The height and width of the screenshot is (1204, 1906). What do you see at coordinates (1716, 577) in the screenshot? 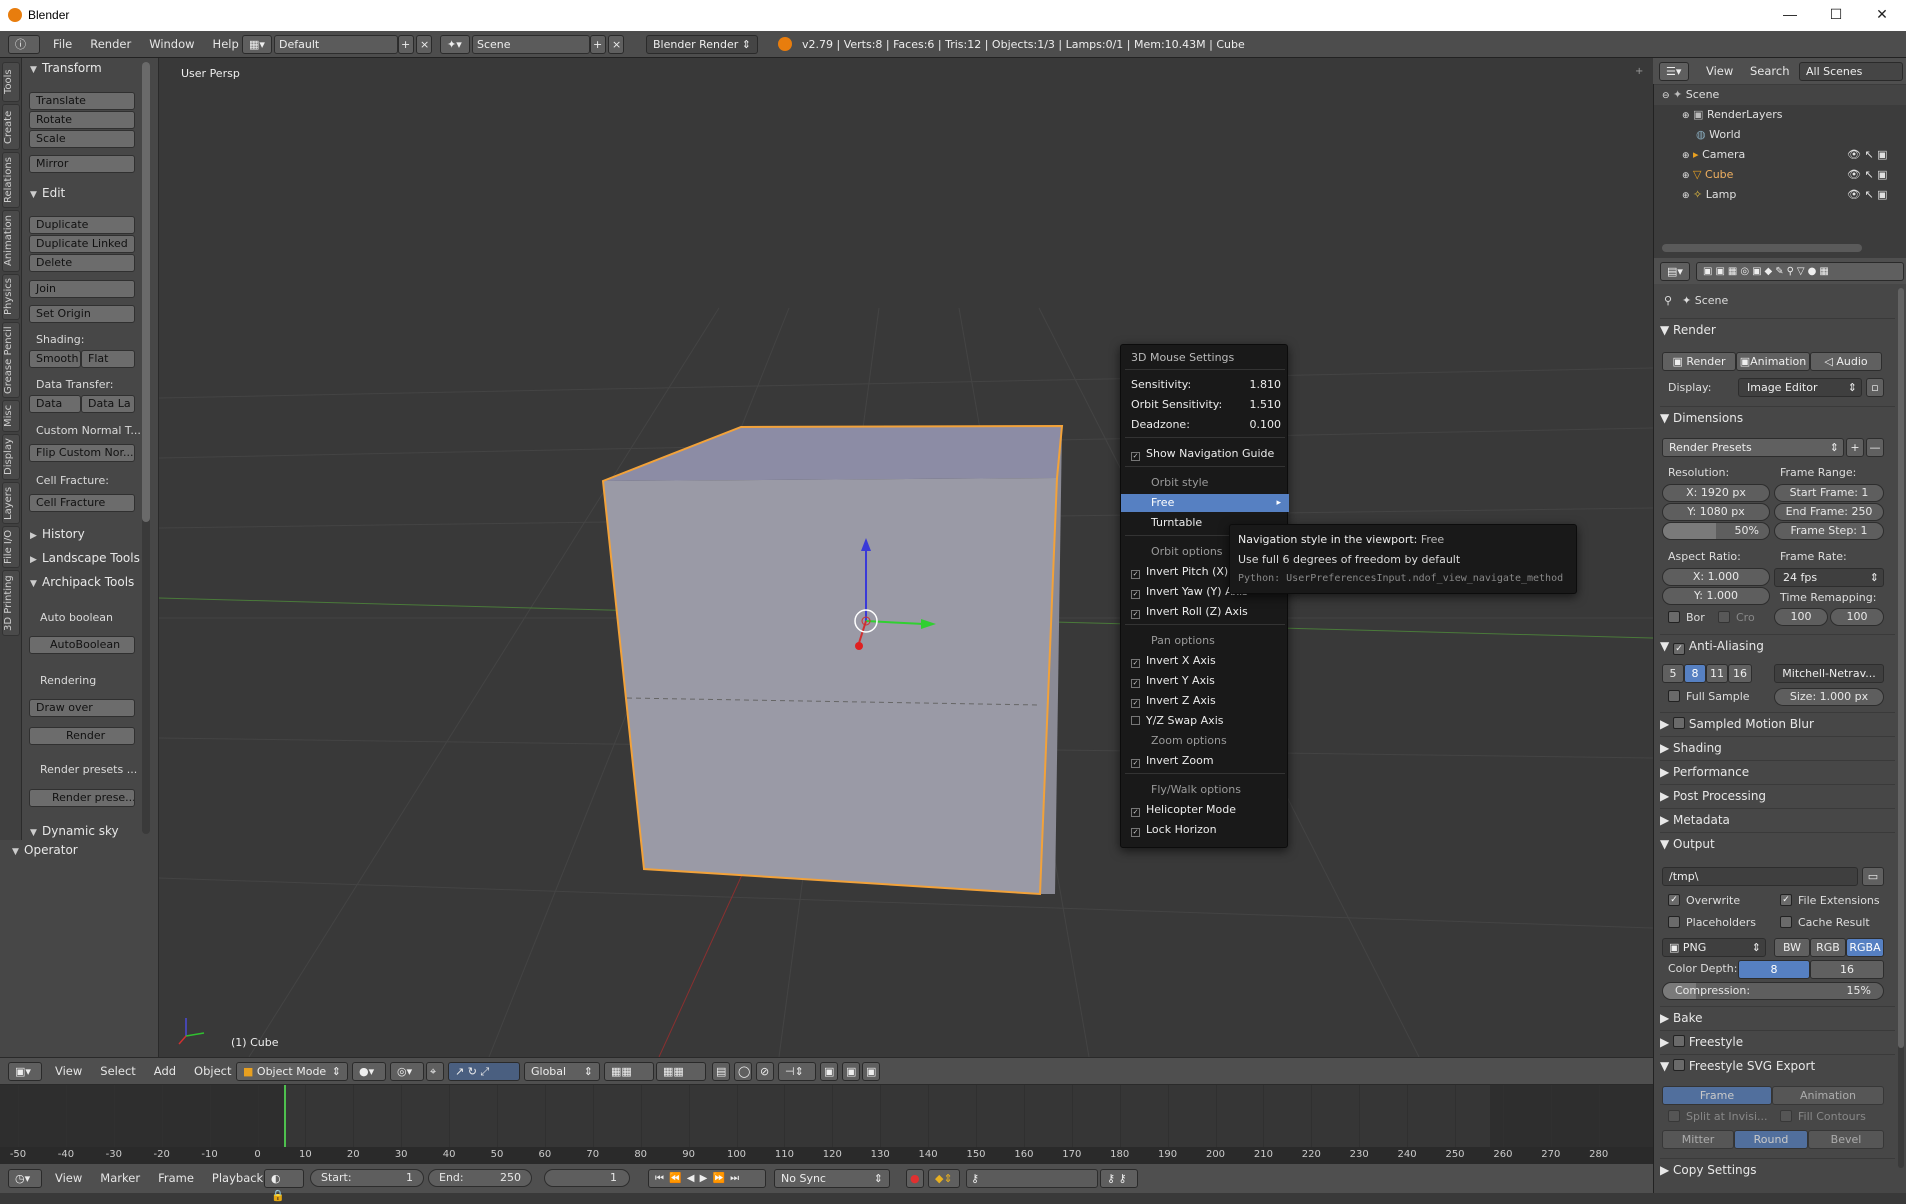
I see `aspect-x-field: X: 1.000` at bounding box center [1716, 577].